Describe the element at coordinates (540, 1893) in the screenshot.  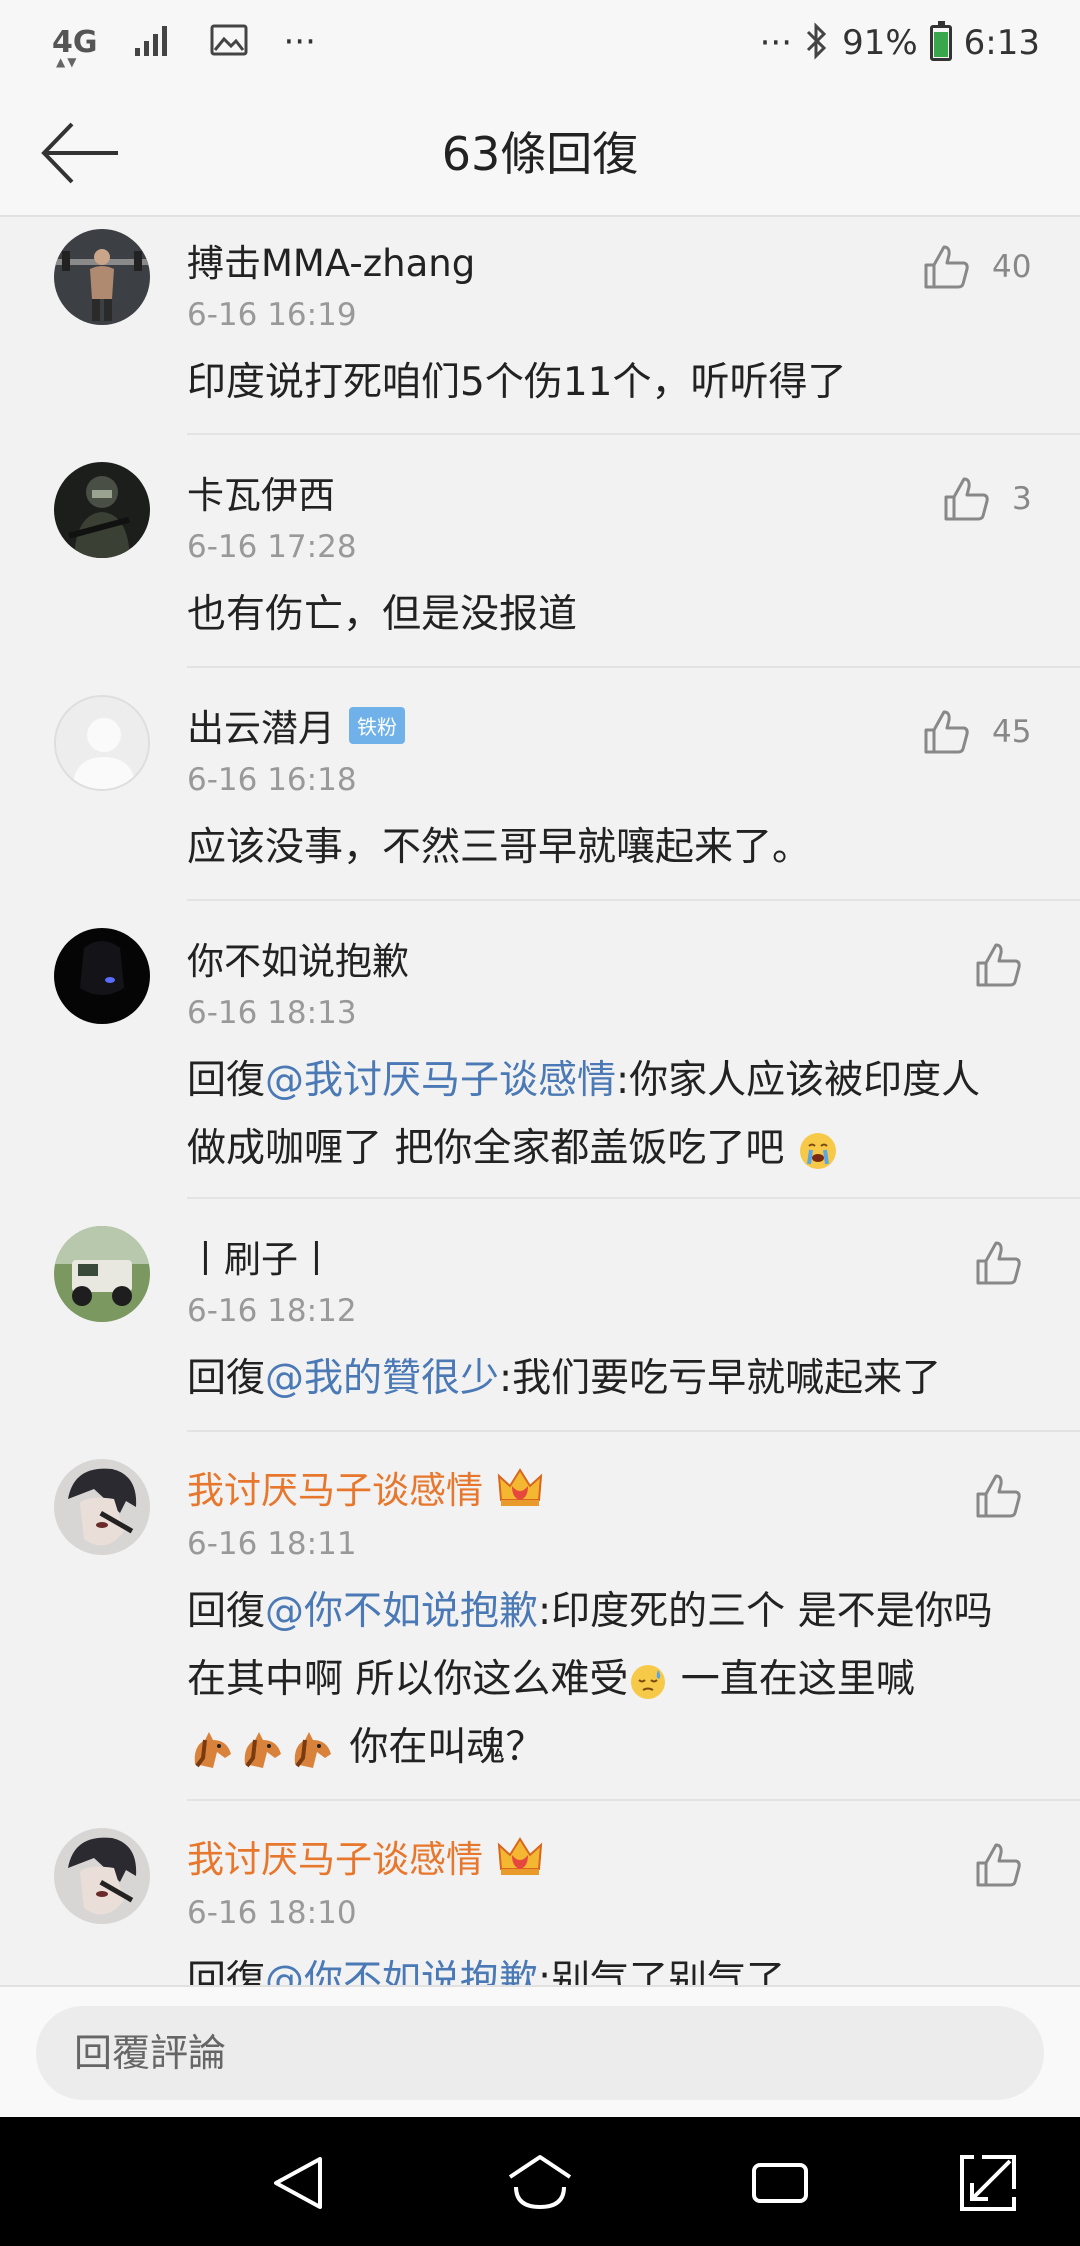
I see `comment-item: 我讨厌马子谈感情 6-16 18:10 回復@你不如说抱歉:别气了别气了` at that location.